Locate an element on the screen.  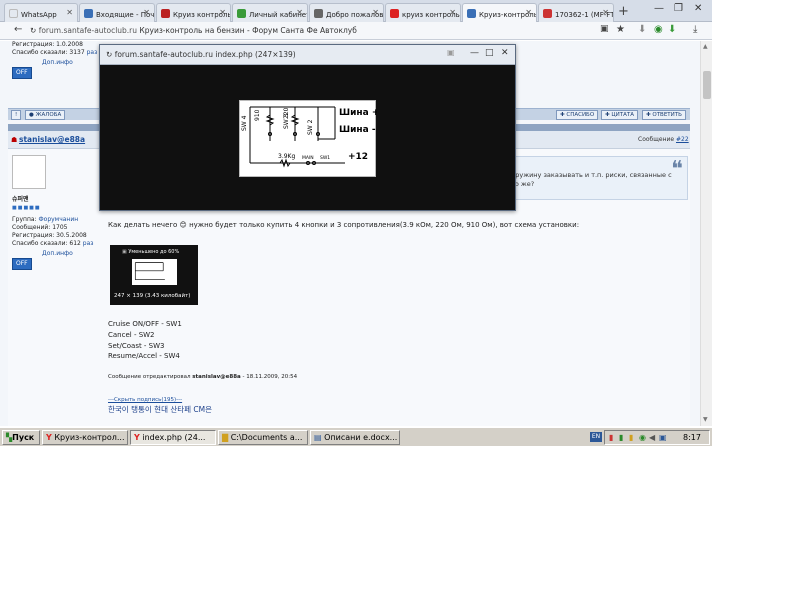
scroll-up-icon: ▲ is located at coordinates (705, 46).